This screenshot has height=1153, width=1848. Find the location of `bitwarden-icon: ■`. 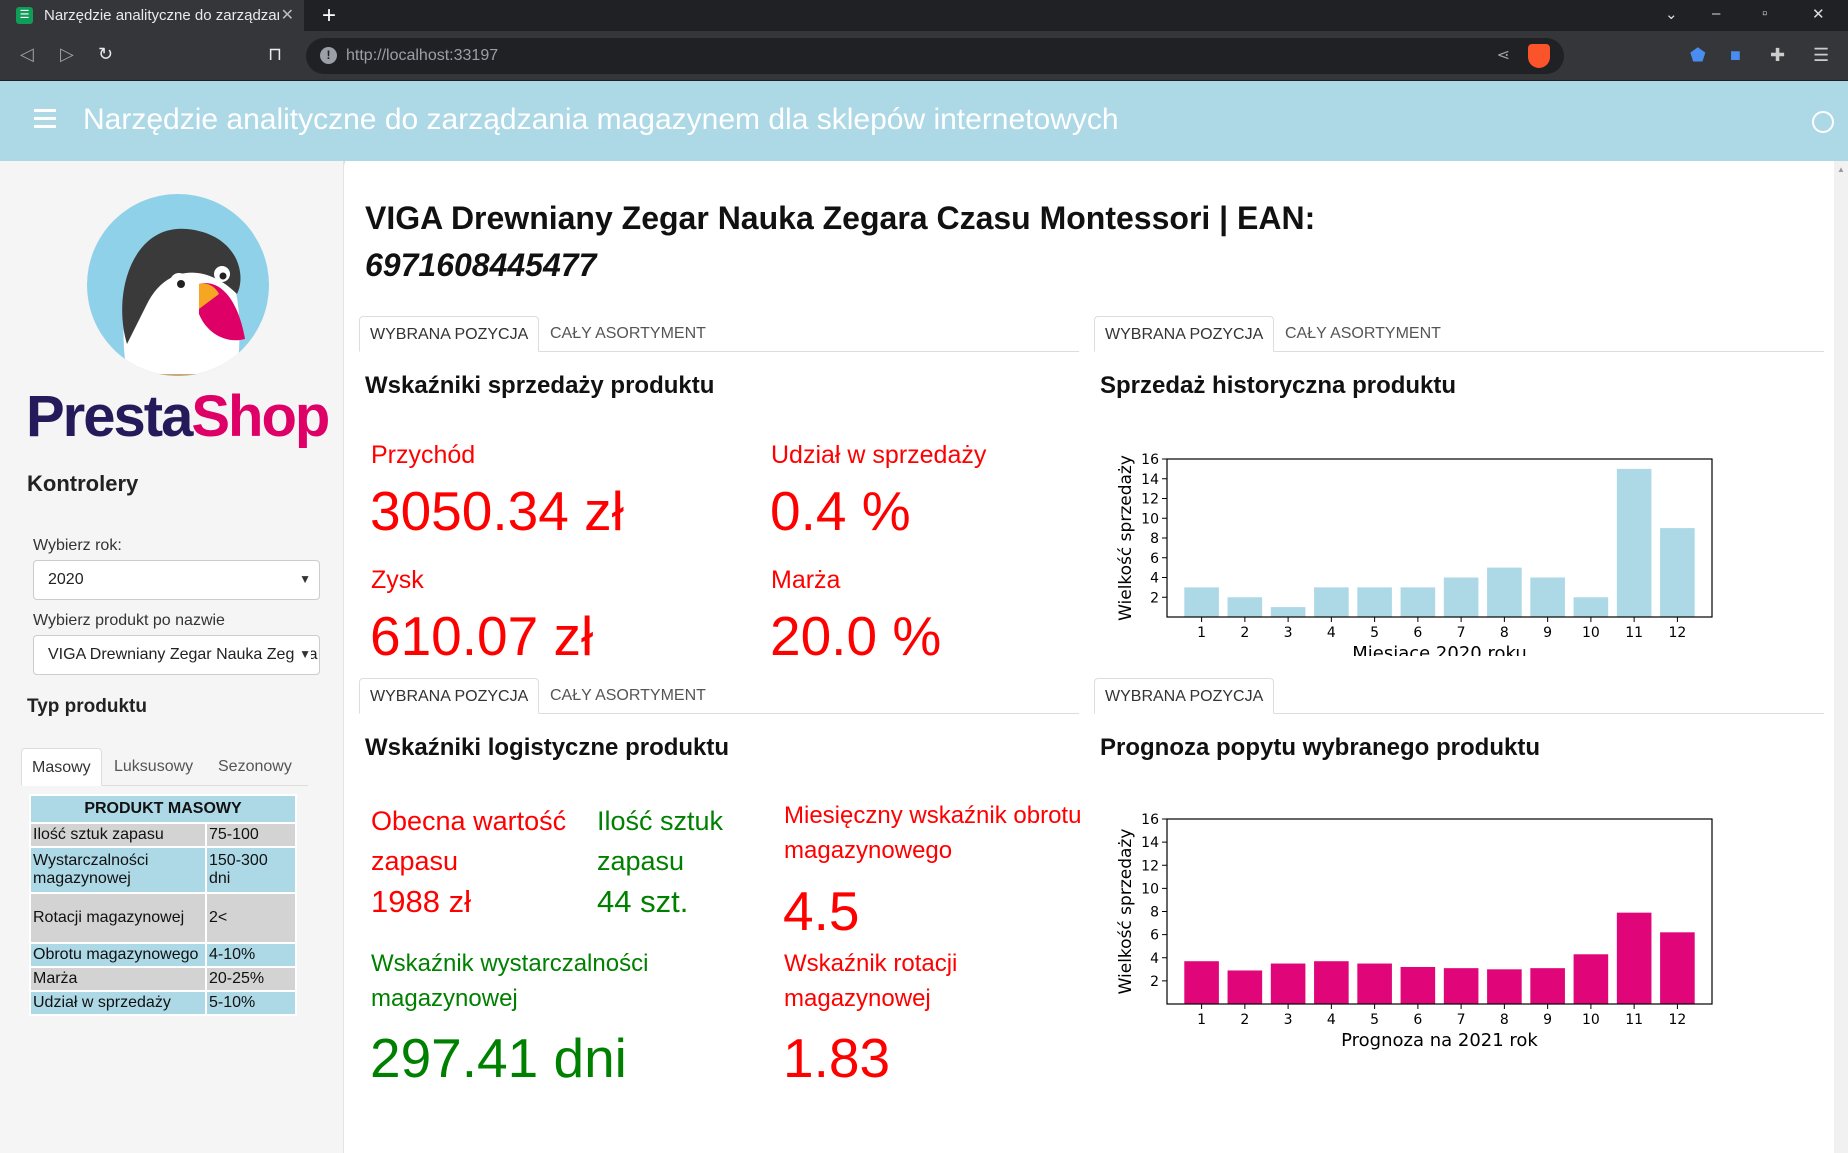

bitwarden-icon: ■ is located at coordinates (1735, 55).